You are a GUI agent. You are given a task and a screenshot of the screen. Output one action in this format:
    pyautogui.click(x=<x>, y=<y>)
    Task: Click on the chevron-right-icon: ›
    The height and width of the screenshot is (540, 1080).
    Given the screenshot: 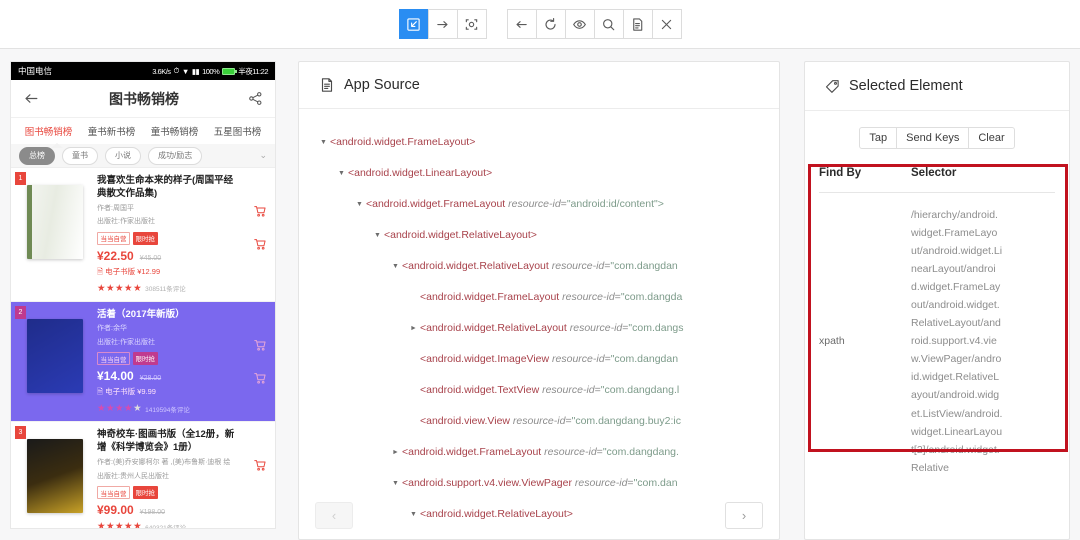 What is the action you would take?
    pyautogui.click(x=744, y=515)
    